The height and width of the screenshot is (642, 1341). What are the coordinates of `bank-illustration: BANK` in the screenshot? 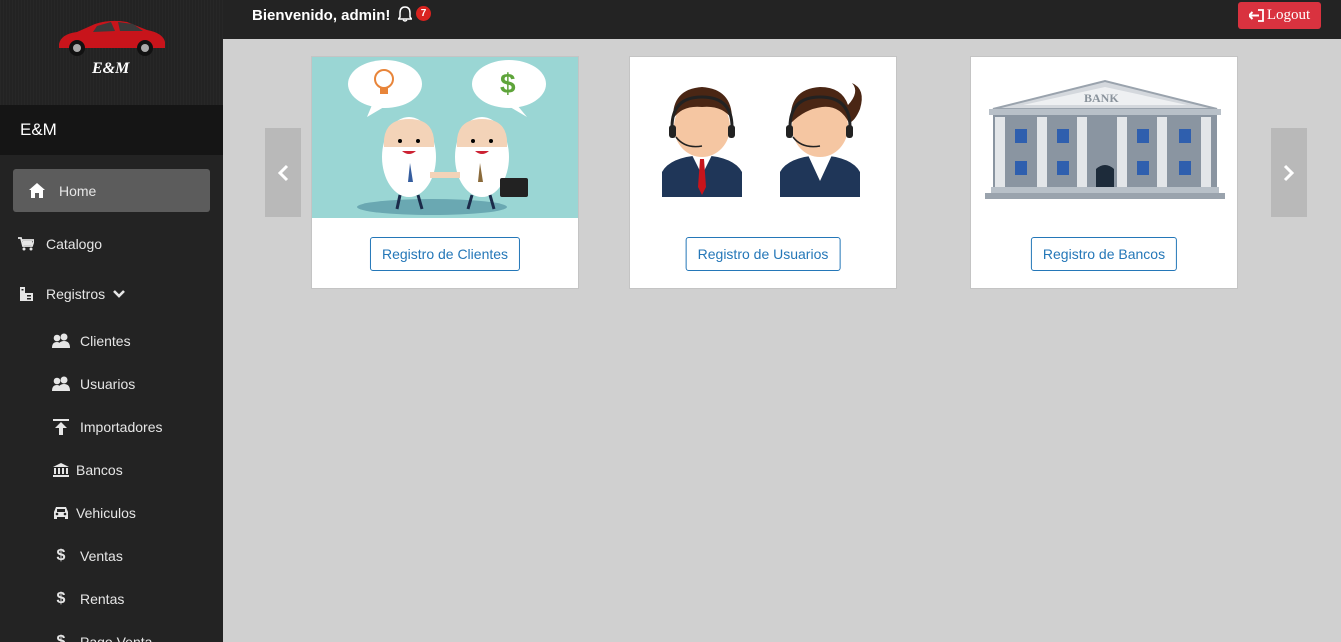 It's located at (1104, 137).